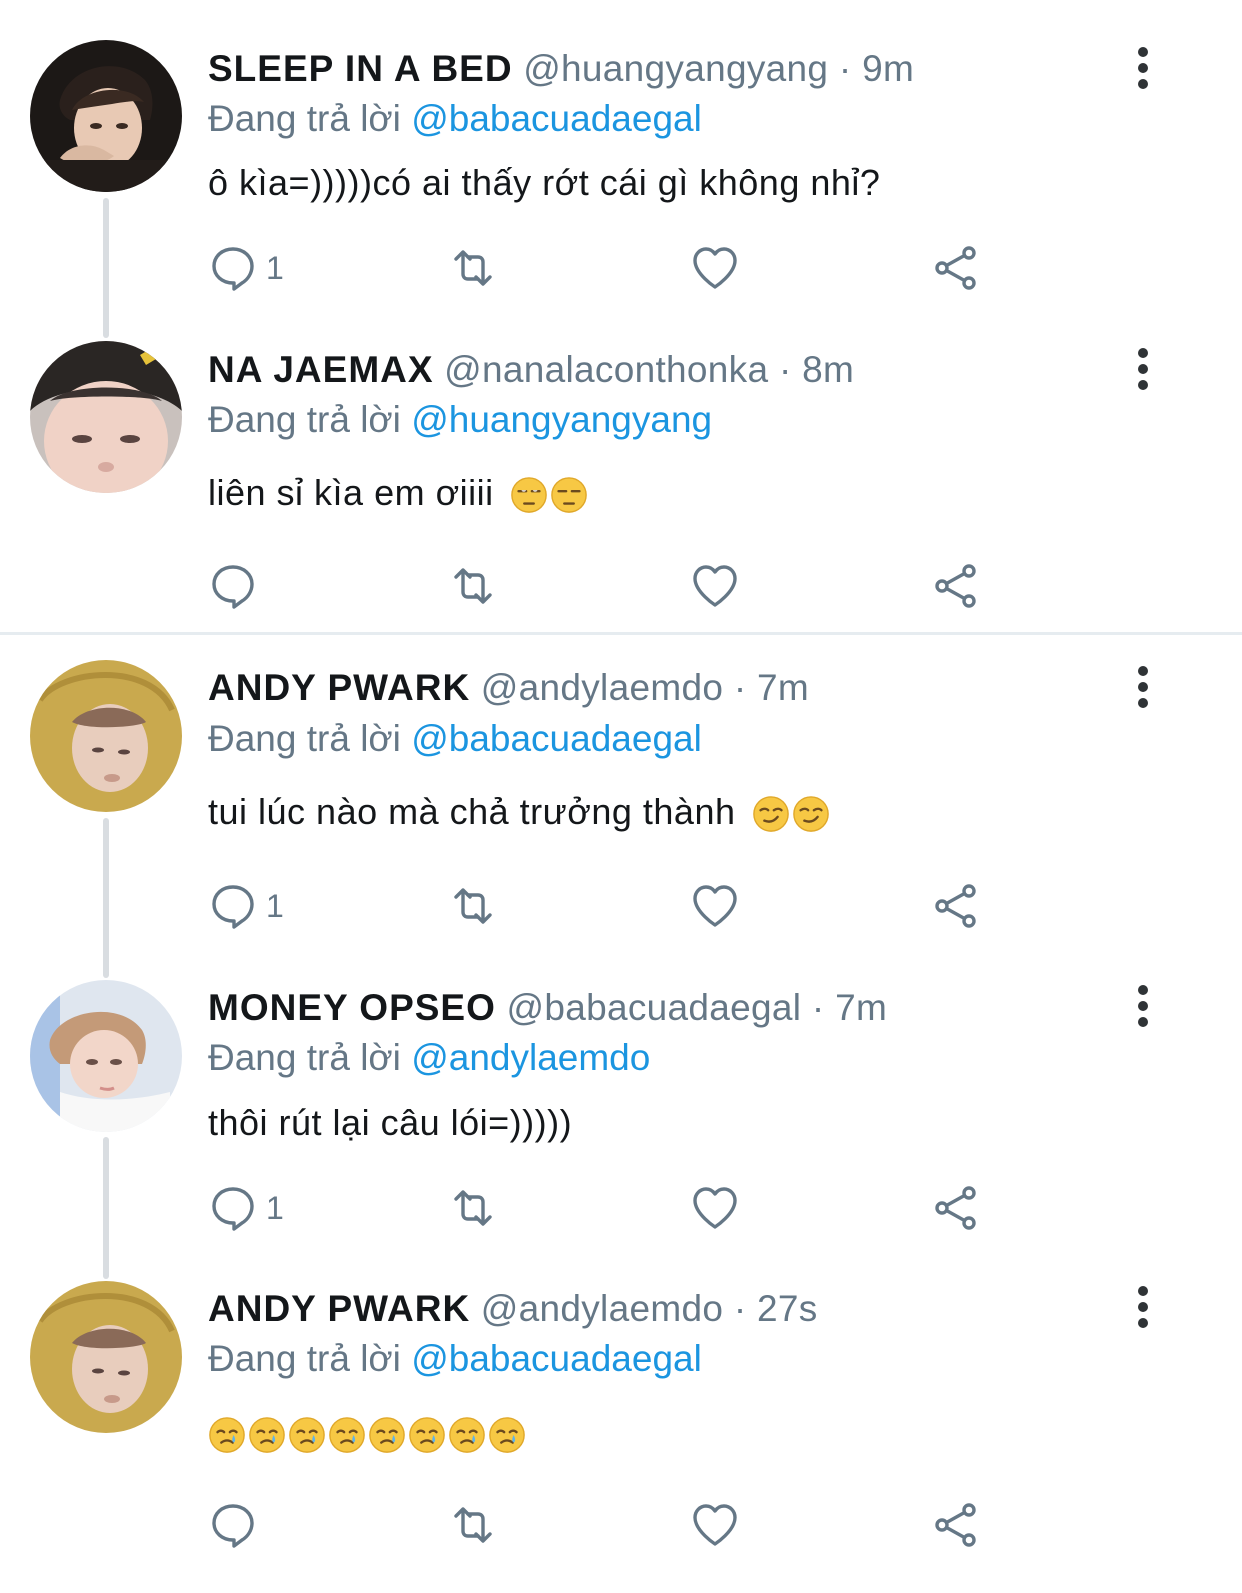 This screenshot has width=1242, height=1593. What do you see at coordinates (352, 1007) in the screenshot?
I see `display-name: MONEY OPSEO` at bounding box center [352, 1007].